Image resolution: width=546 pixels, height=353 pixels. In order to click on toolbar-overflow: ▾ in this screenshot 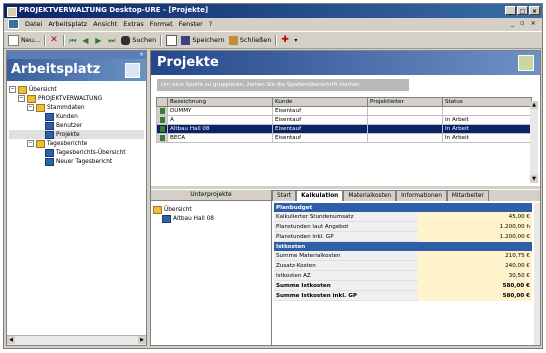, I will do `click(295, 40)`.